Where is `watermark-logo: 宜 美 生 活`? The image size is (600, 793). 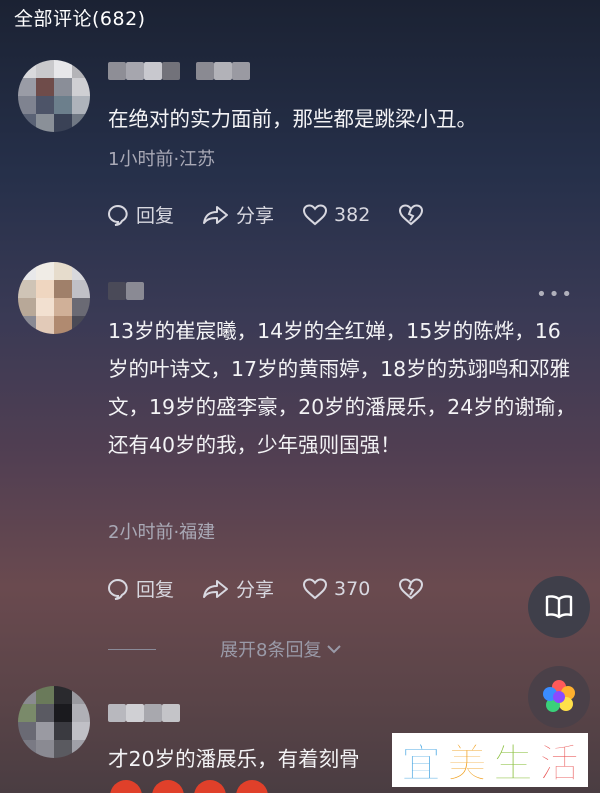 watermark-logo: 宜 美 生 活 is located at coordinates (490, 760).